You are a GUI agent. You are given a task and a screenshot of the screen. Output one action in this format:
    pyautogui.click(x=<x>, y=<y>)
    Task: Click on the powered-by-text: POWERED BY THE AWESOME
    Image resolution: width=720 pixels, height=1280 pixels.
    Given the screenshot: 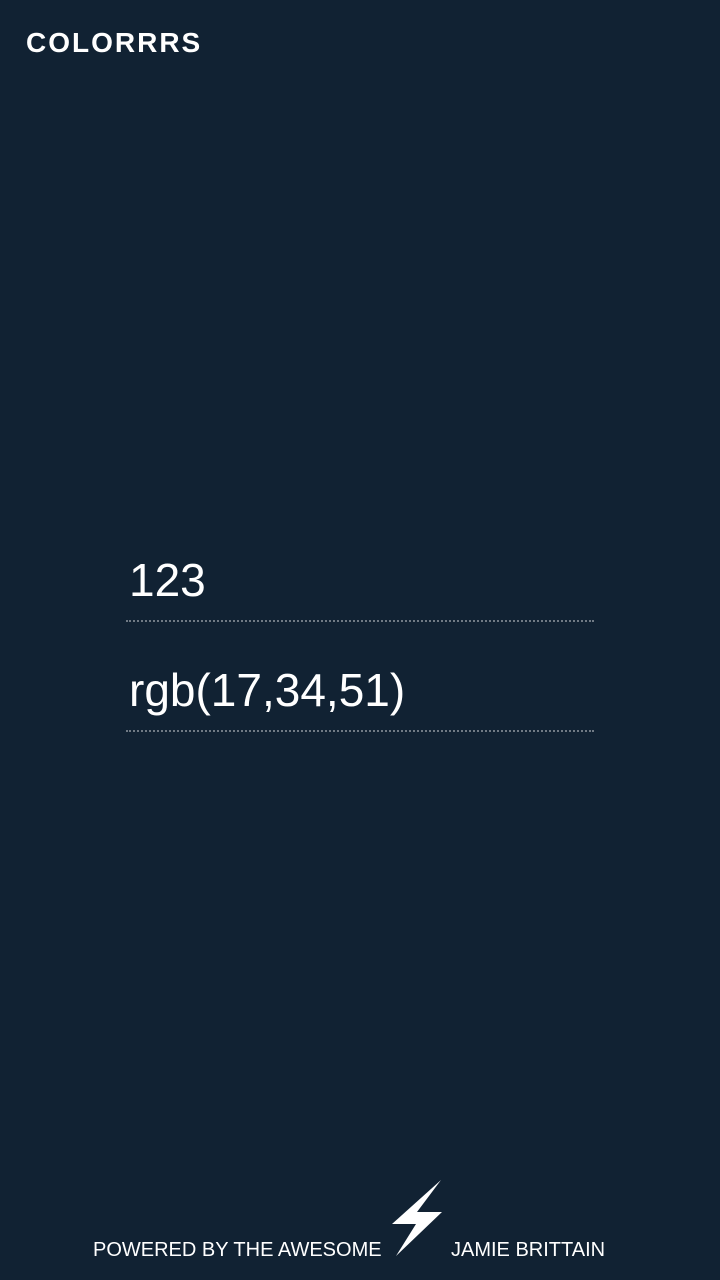 What is the action you would take?
    pyautogui.click(x=237, y=1250)
    